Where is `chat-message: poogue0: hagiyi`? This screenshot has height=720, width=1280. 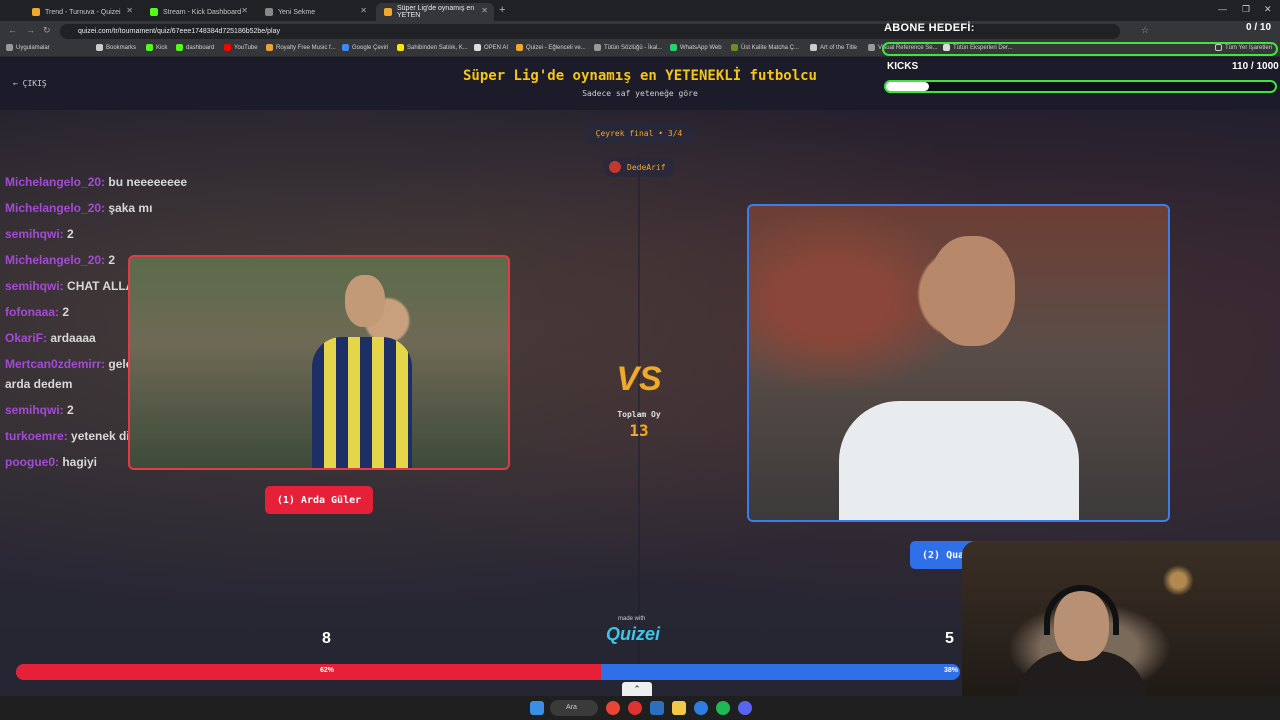
chat-message: poogue0: hagiyi is located at coordinates (51, 462).